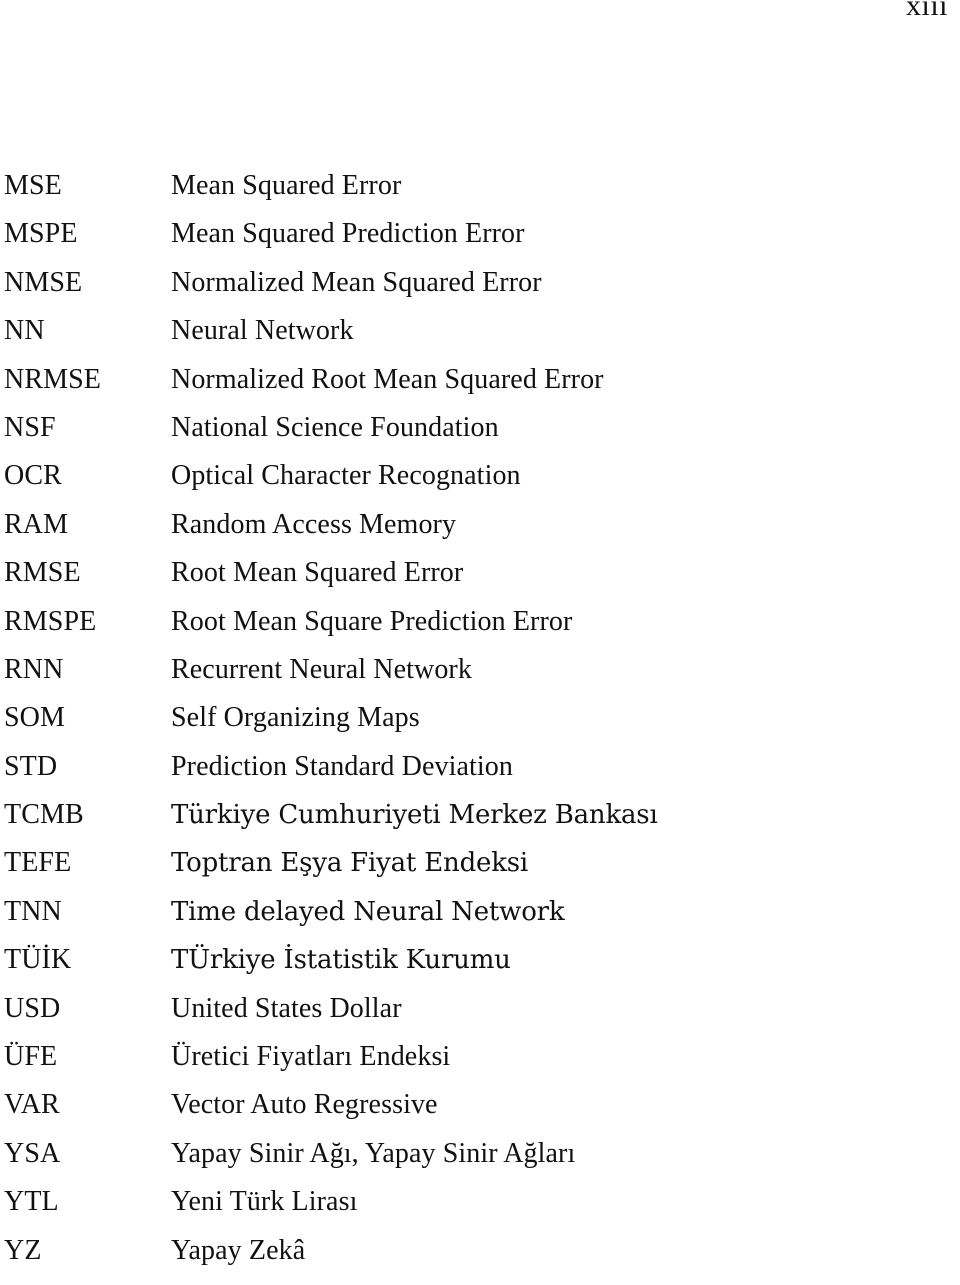 Image resolution: width=960 pixels, height=1285 pixels. I want to click on page-number: xiii, so click(926, 11).